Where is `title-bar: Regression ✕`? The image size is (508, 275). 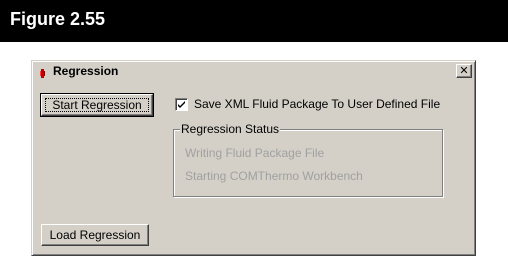
title-bar: Regression ✕ is located at coordinates (253, 71).